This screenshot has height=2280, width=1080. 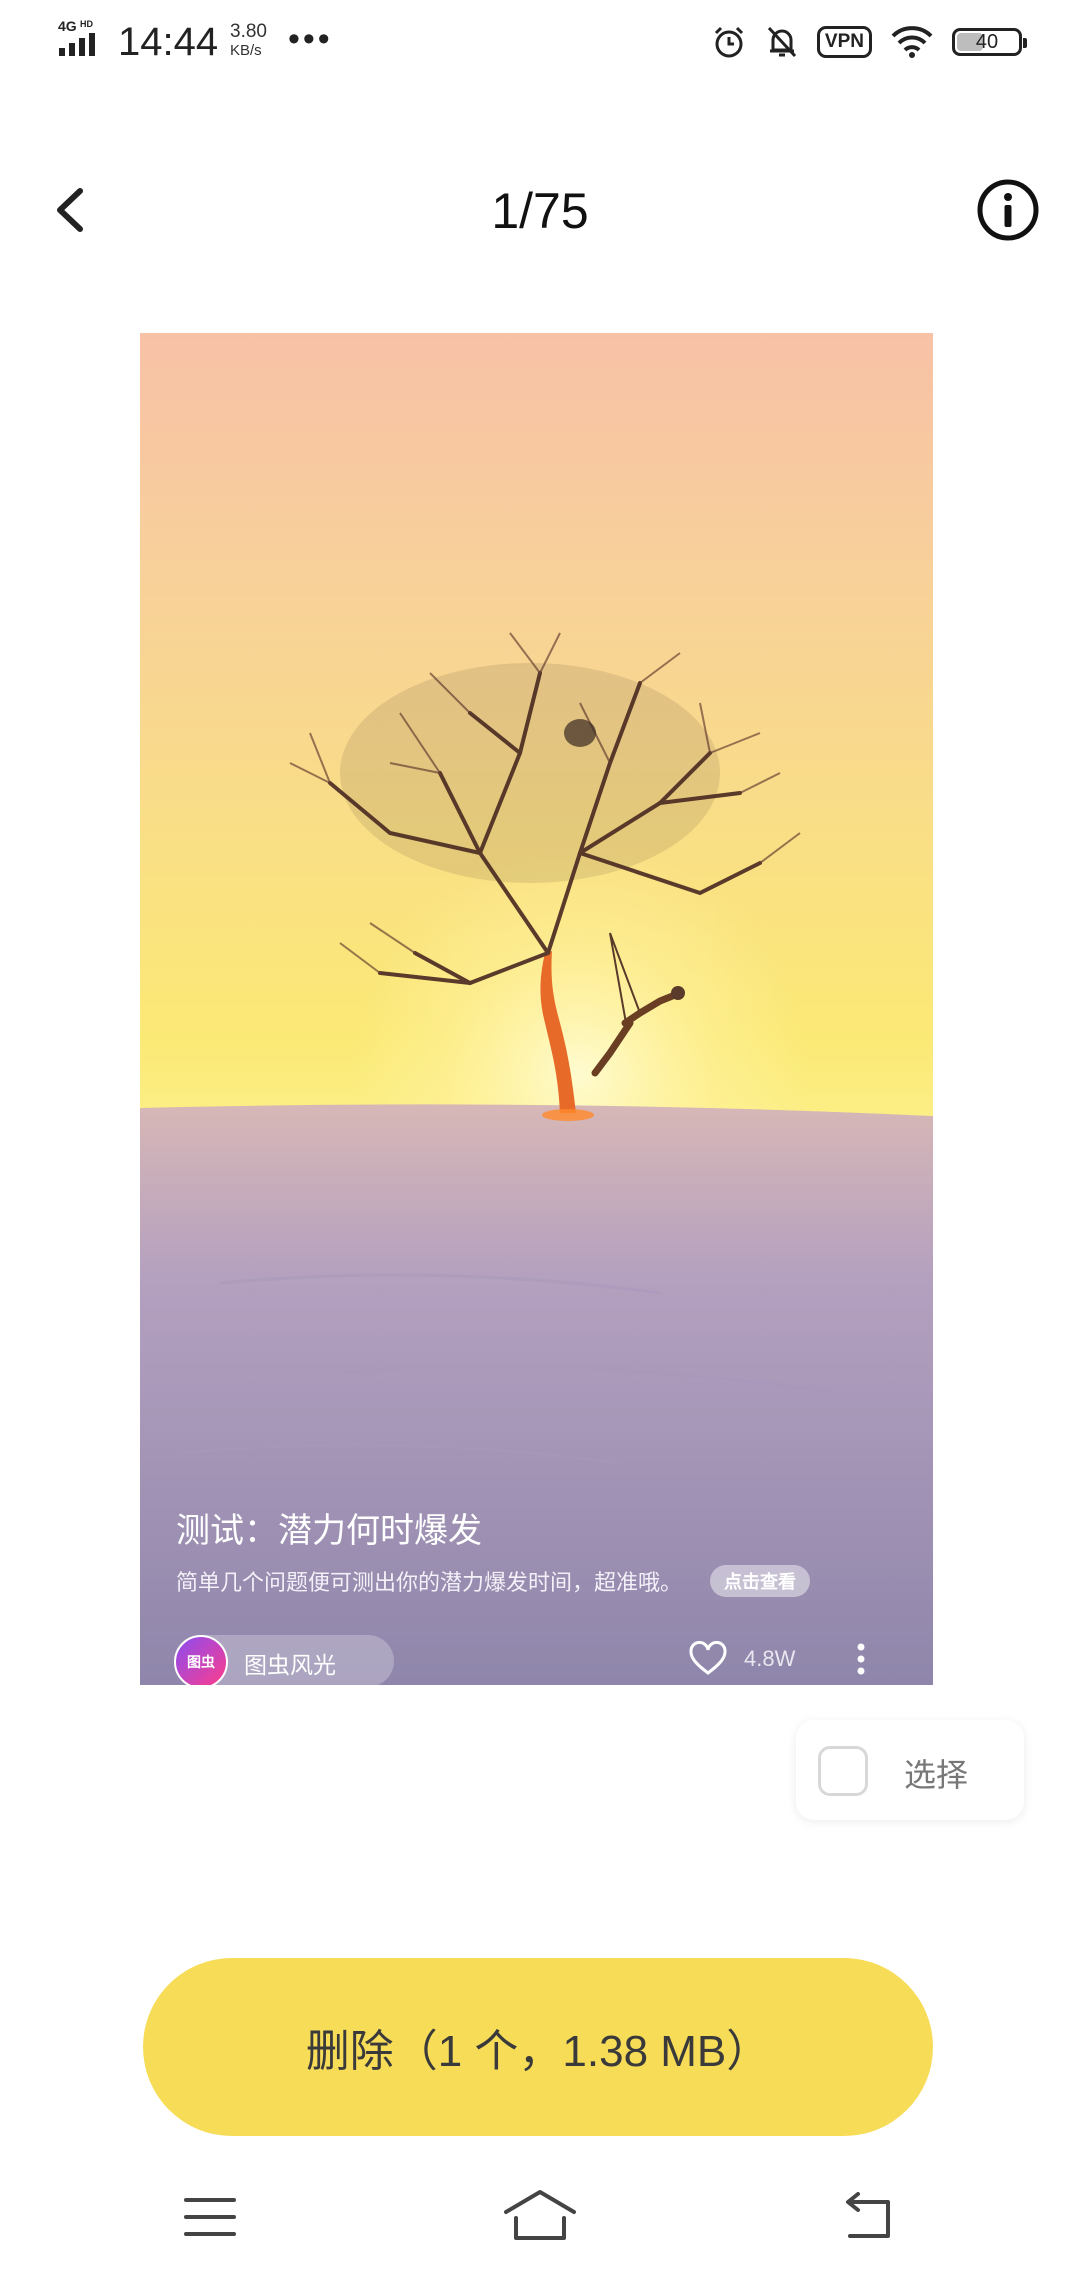 I want to click on speed-unit: KB/s, so click(x=246, y=50).